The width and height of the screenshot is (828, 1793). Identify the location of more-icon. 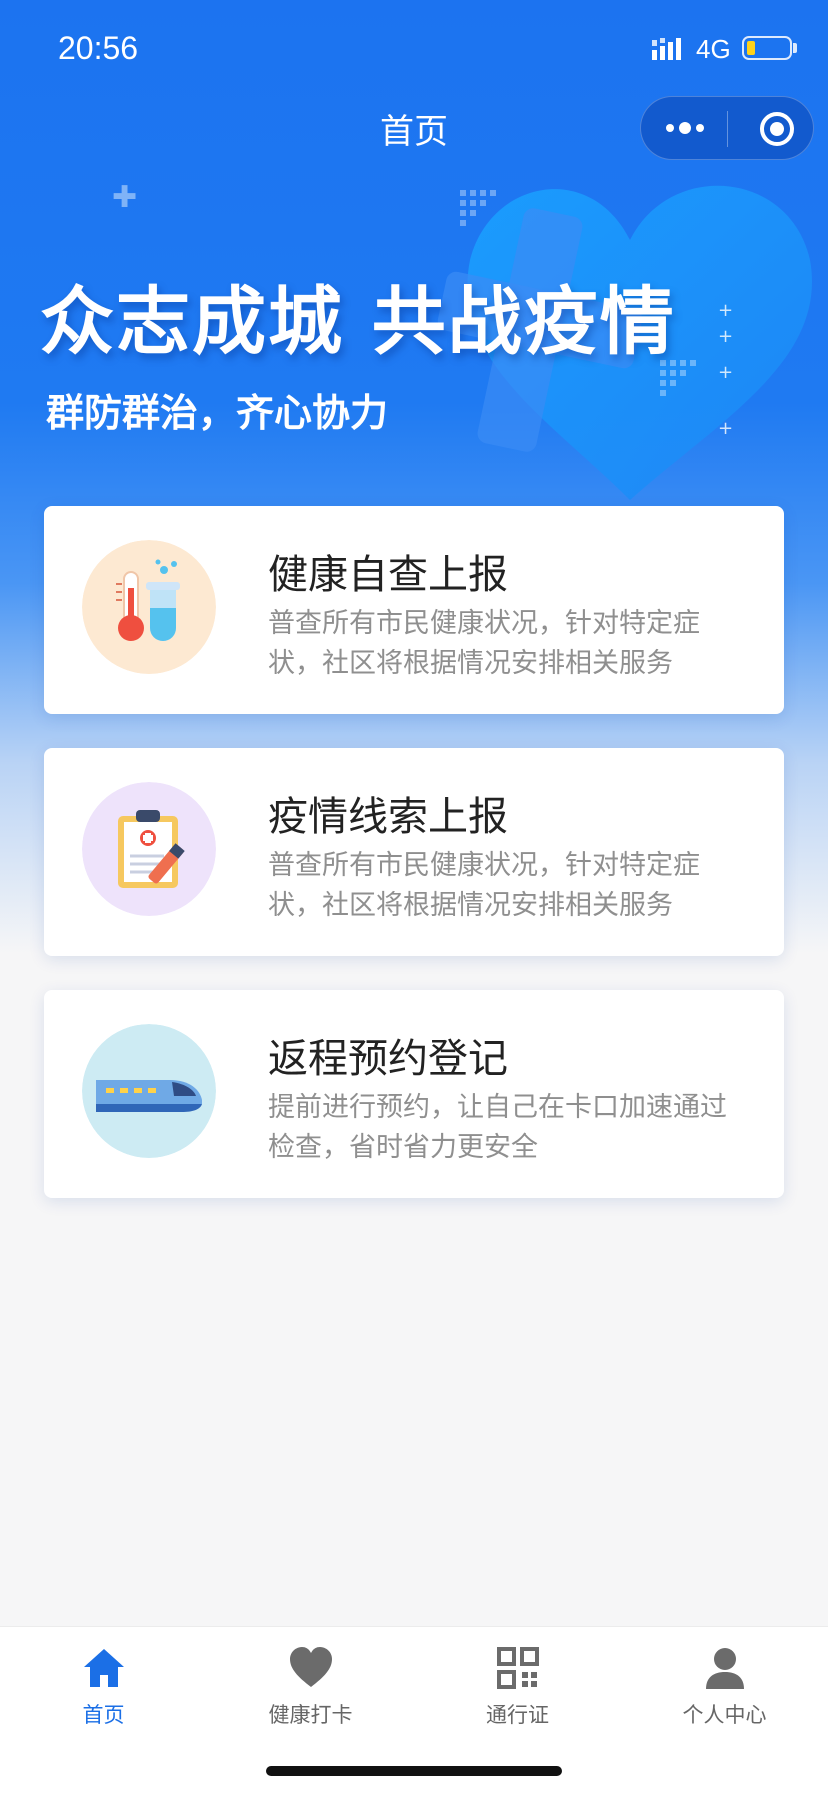
(685, 128).